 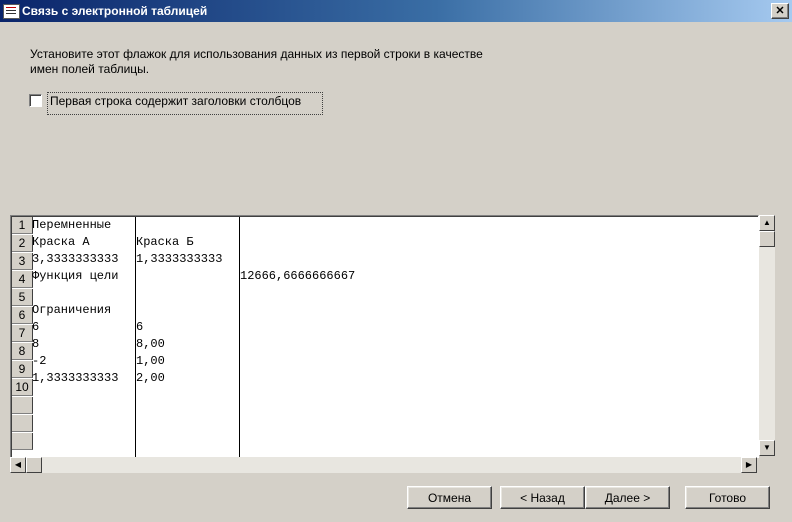 What do you see at coordinates (542, 497) in the screenshot?
I see `back-button: < Назад` at bounding box center [542, 497].